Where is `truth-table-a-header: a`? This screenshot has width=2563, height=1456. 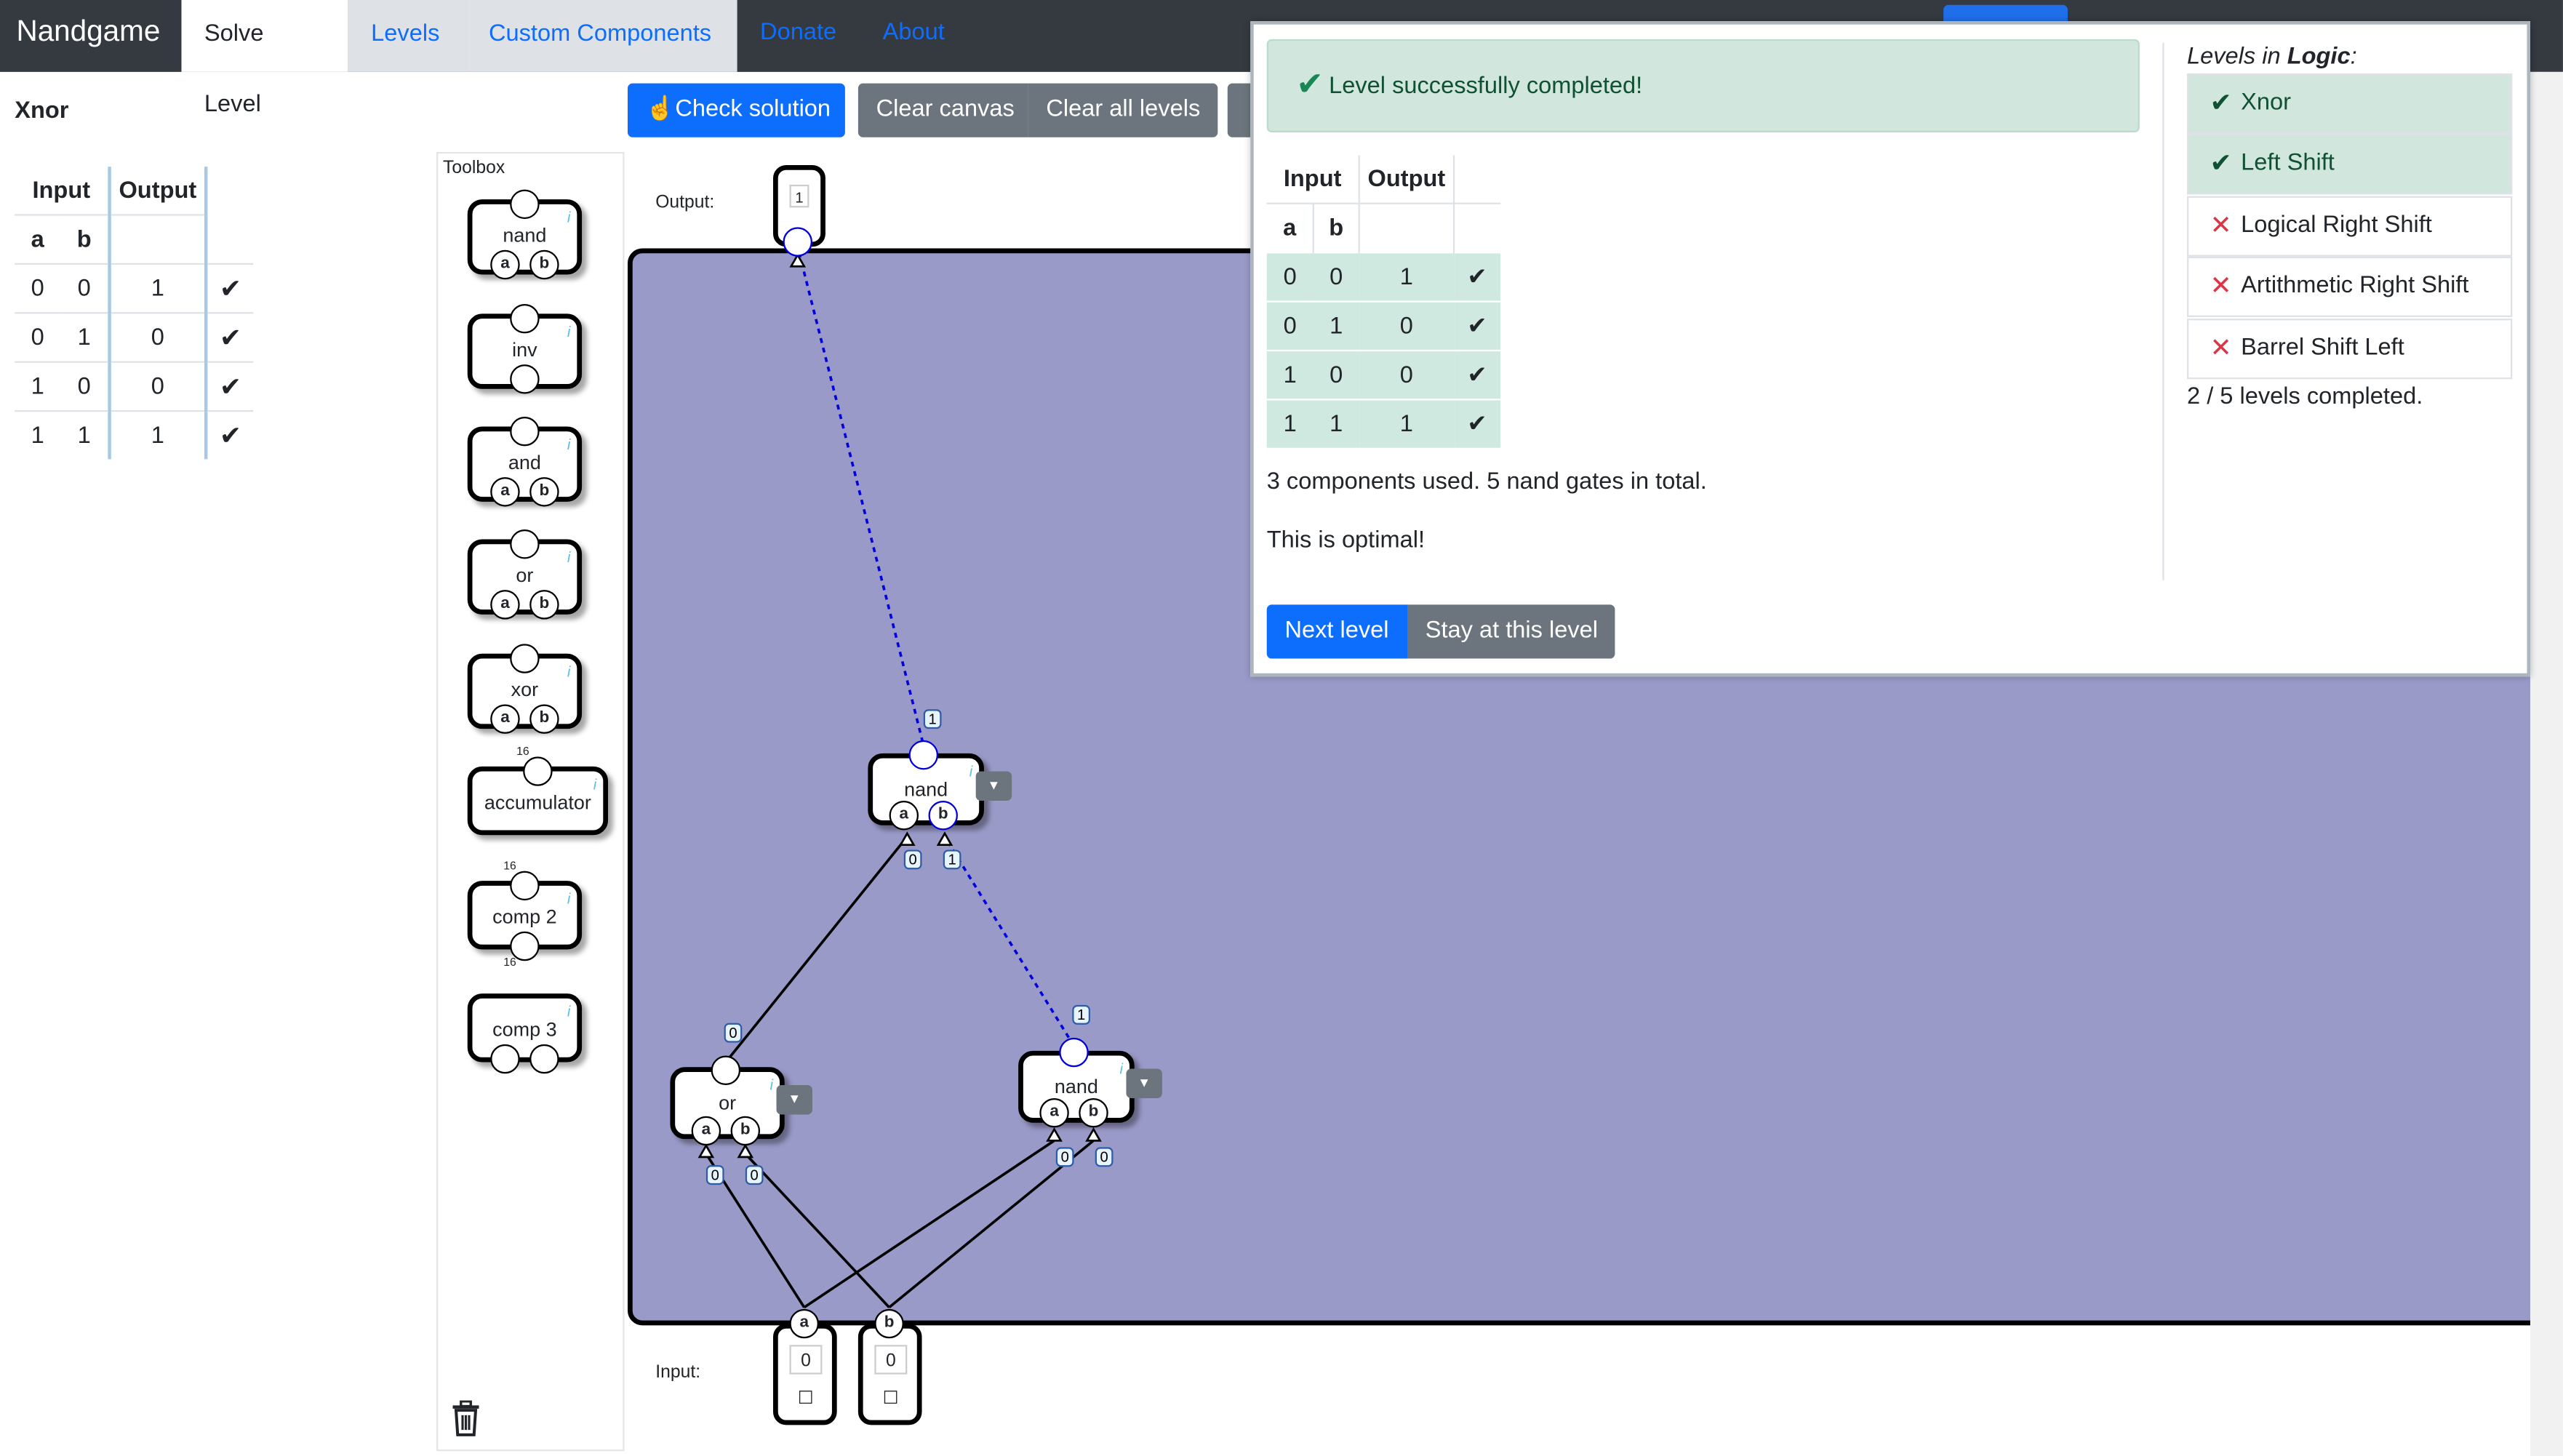 truth-table-a-header: a is located at coordinates (38, 239).